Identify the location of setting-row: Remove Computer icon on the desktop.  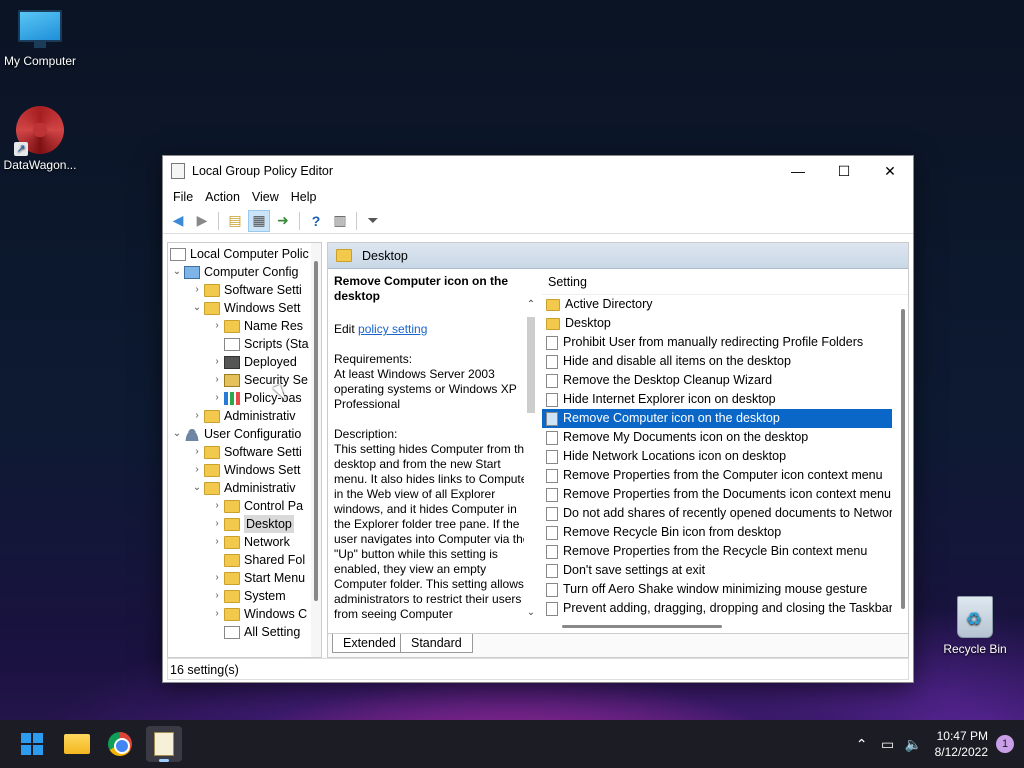
(717, 418).